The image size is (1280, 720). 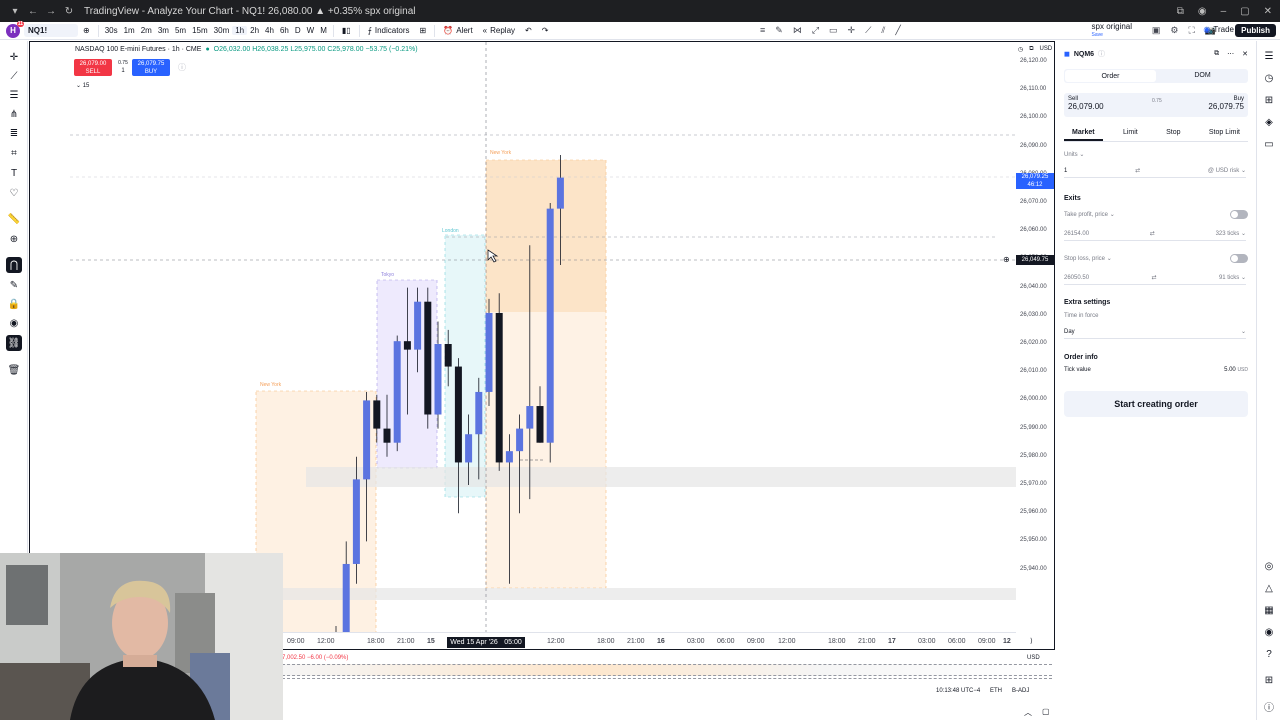 What do you see at coordinates (14, 133) in the screenshot?
I see `fib-retracement-icon: ≣` at bounding box center [14, 133].